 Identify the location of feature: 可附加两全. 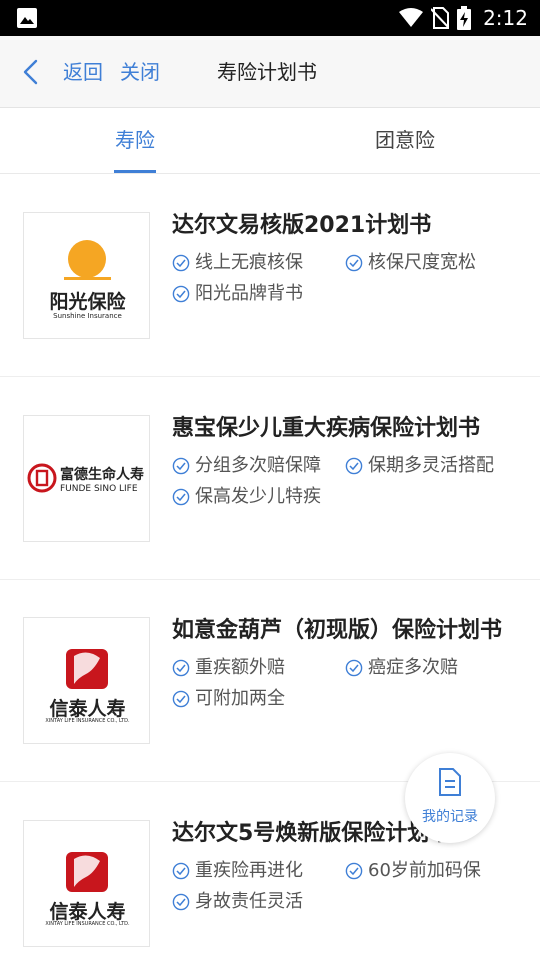
(228, 699).